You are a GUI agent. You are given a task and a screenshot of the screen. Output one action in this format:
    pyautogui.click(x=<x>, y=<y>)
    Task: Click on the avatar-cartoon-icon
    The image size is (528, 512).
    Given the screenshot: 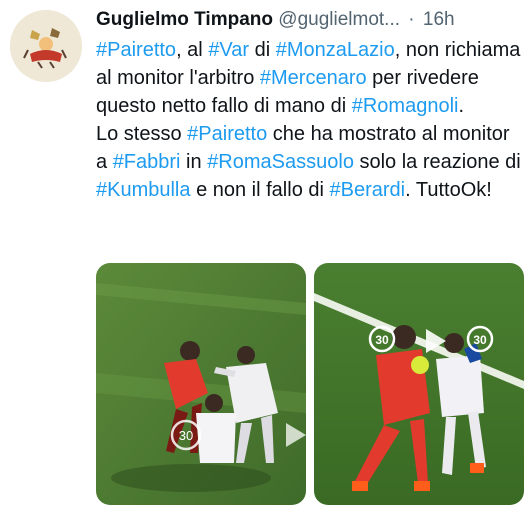 What is the action you would take?
    pyautogui.click(x=46, y=46)
    